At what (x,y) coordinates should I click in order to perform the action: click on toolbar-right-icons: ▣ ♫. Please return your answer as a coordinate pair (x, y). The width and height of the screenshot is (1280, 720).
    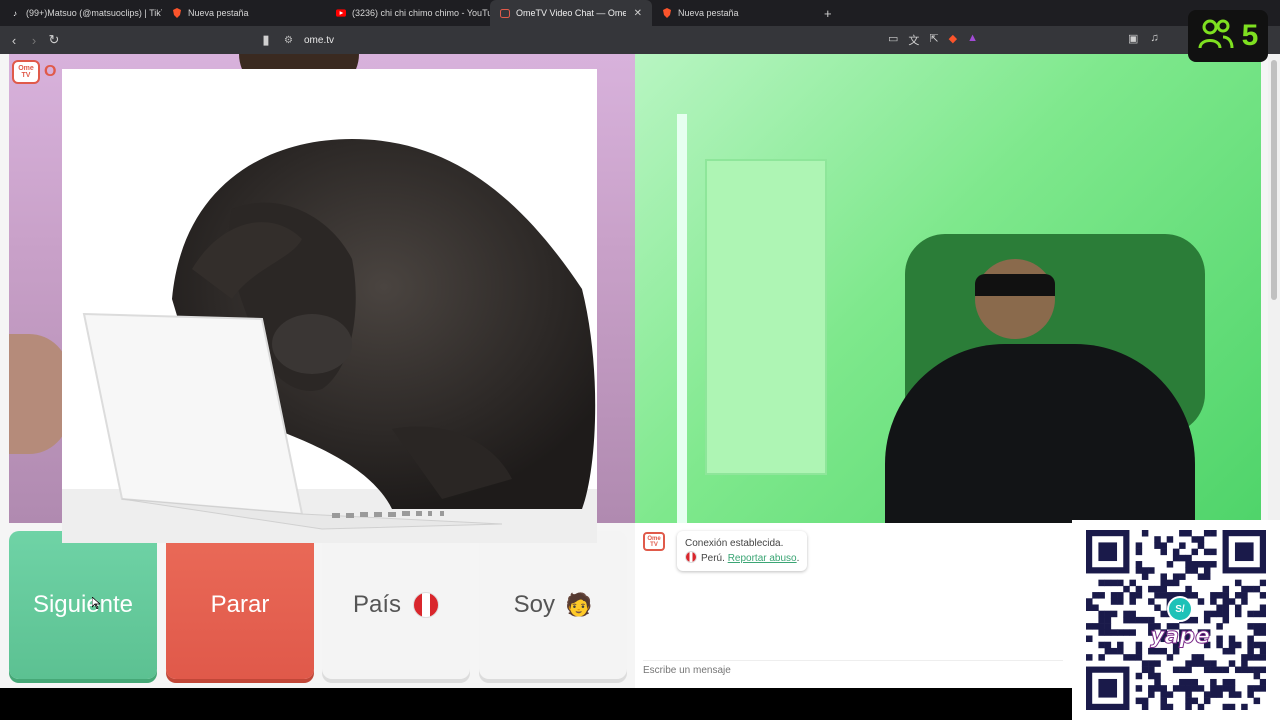
    Looking at the image, I should click on (1143, 38).